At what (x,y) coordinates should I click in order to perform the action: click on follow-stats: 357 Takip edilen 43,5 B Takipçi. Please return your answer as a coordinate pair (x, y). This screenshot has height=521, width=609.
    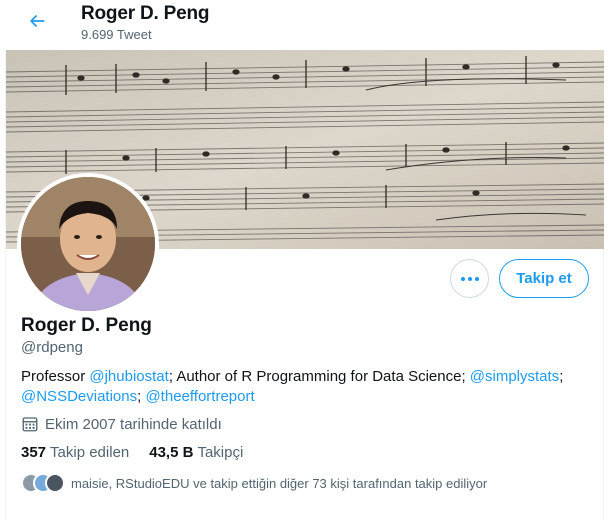
    Looking at the image, I should click on (142, 452).